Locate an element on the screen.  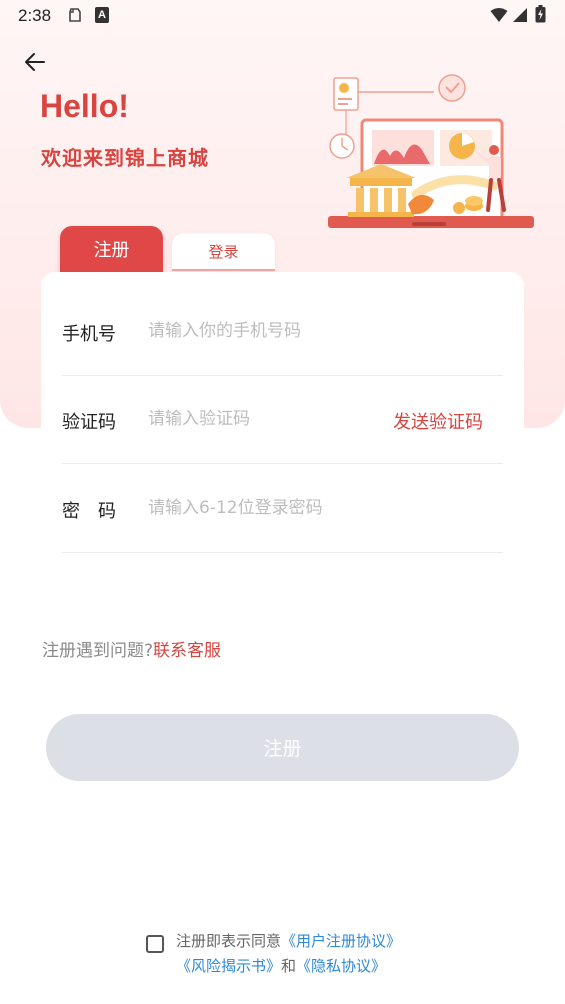
register-button: 注册 is located at coordinates (282, 747).